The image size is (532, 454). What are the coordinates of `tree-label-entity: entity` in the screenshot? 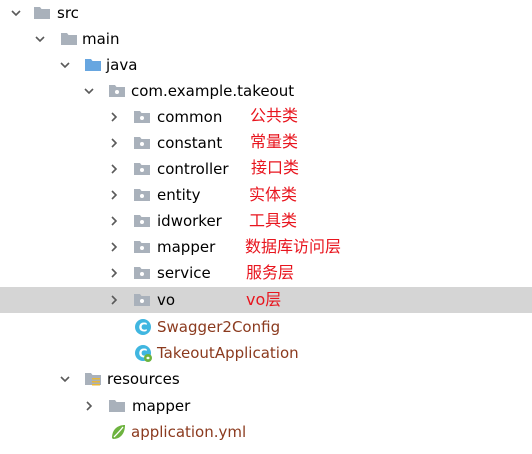 It's located at (179, 195).